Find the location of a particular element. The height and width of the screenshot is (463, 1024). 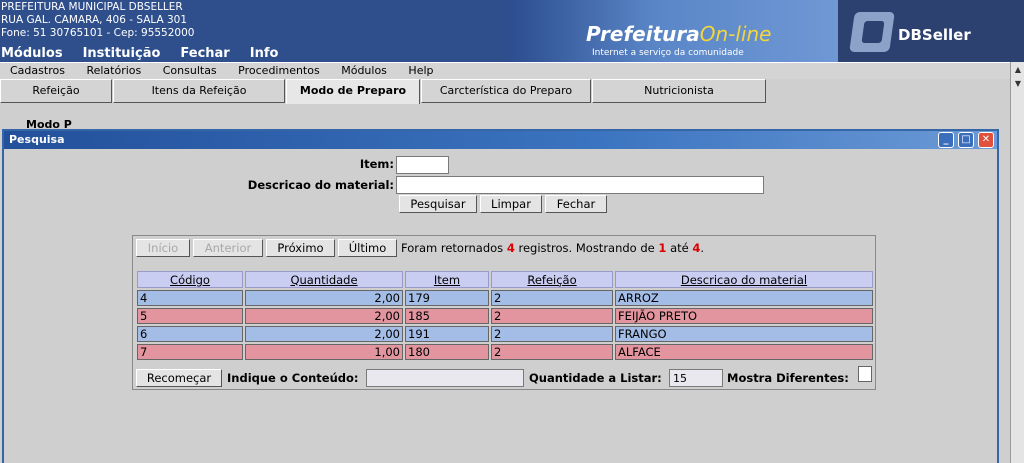

summary-text-d: . is located at coordinates (702, 248).